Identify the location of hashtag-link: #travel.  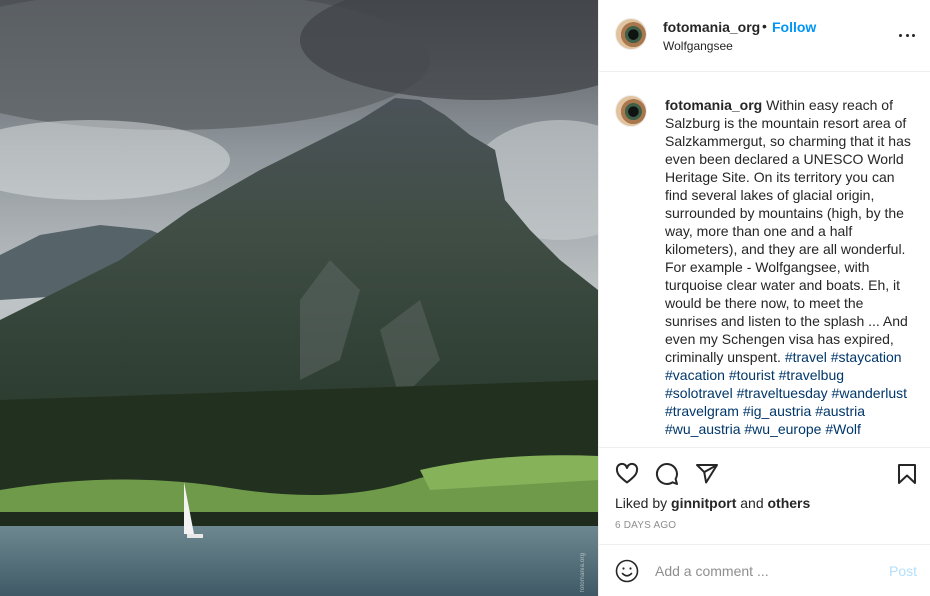
(806, 357).